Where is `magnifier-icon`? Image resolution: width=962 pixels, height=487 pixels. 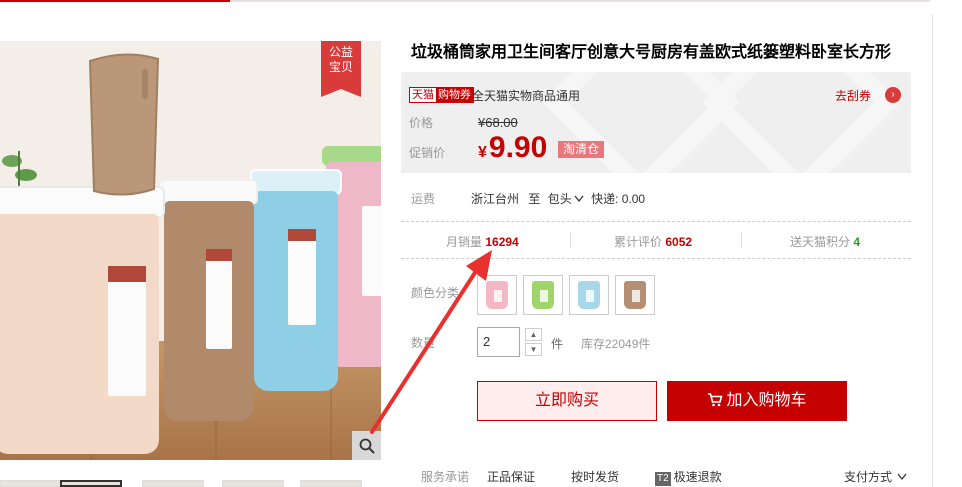 magnifier-icon is located at coordinates (367, 446).